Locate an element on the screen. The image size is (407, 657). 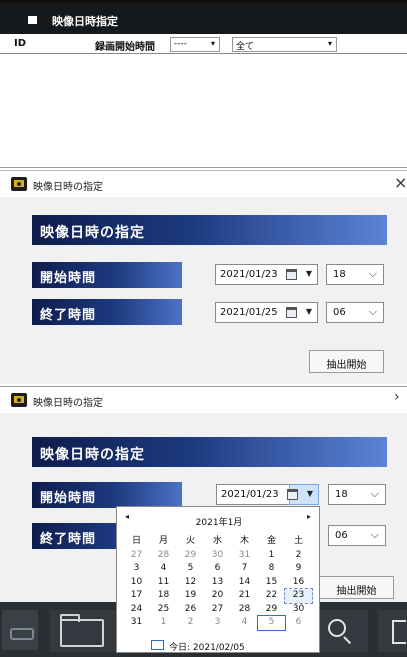
calendar-day: 10 is located at coordinates (136, 583).